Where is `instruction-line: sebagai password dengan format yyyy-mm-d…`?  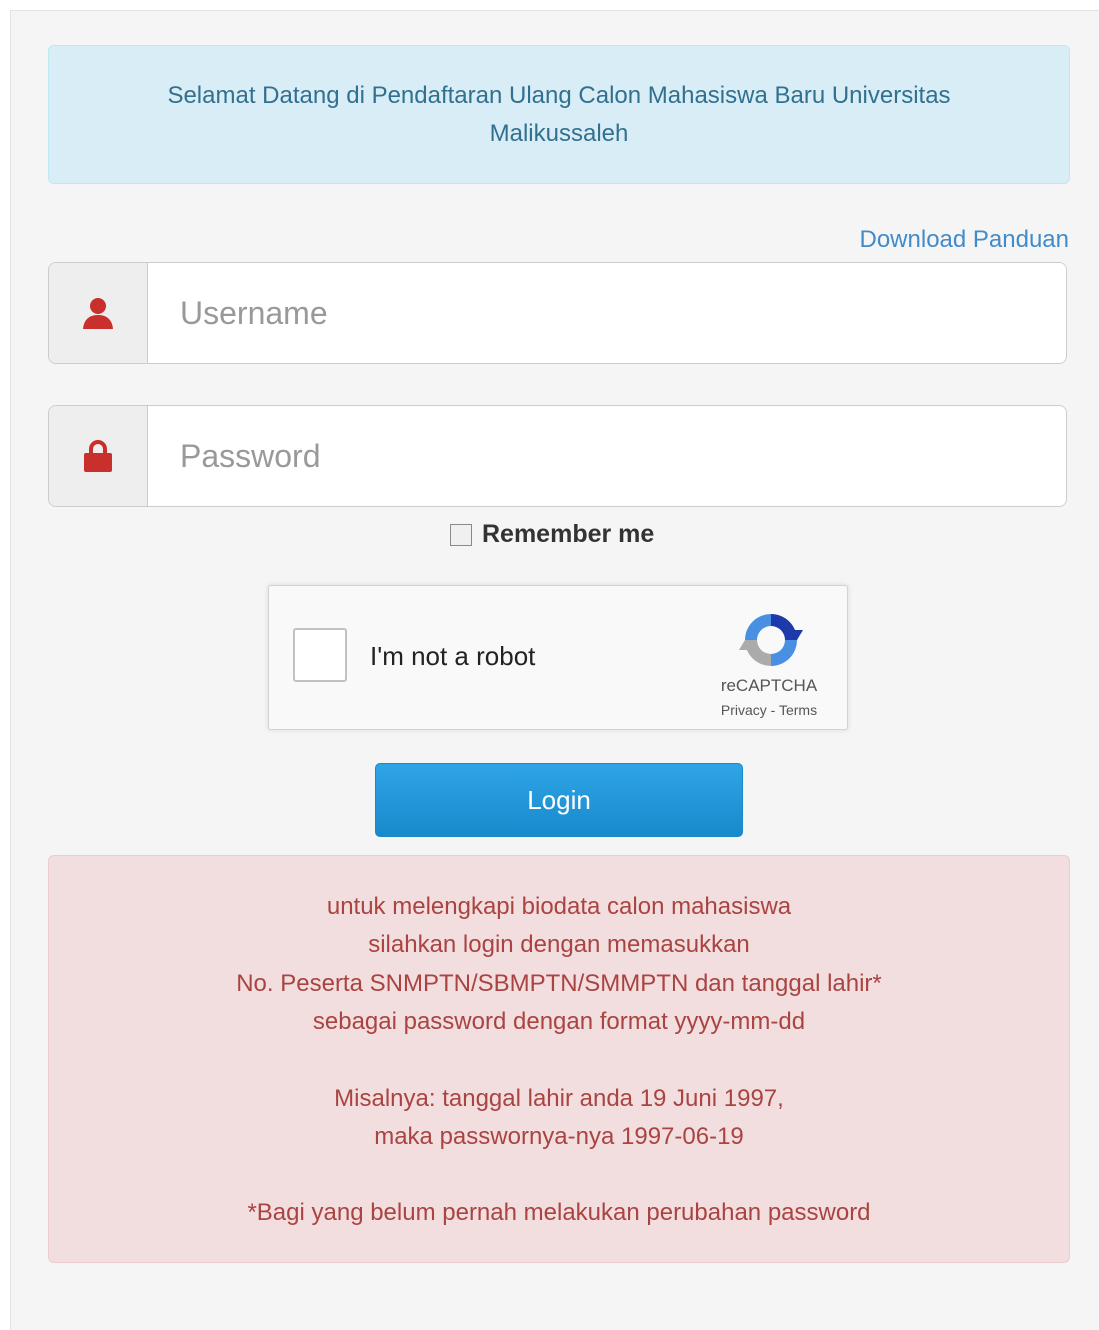
instruction-line: sebagai password dengan format yyyy-mm-d… is located at coordinates (559, 1022).